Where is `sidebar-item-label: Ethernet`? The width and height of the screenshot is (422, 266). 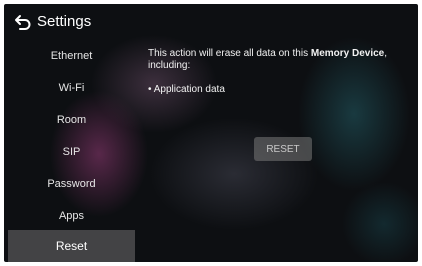 sidebar-item-label: Ethernet is located at coordinates (71, 56).